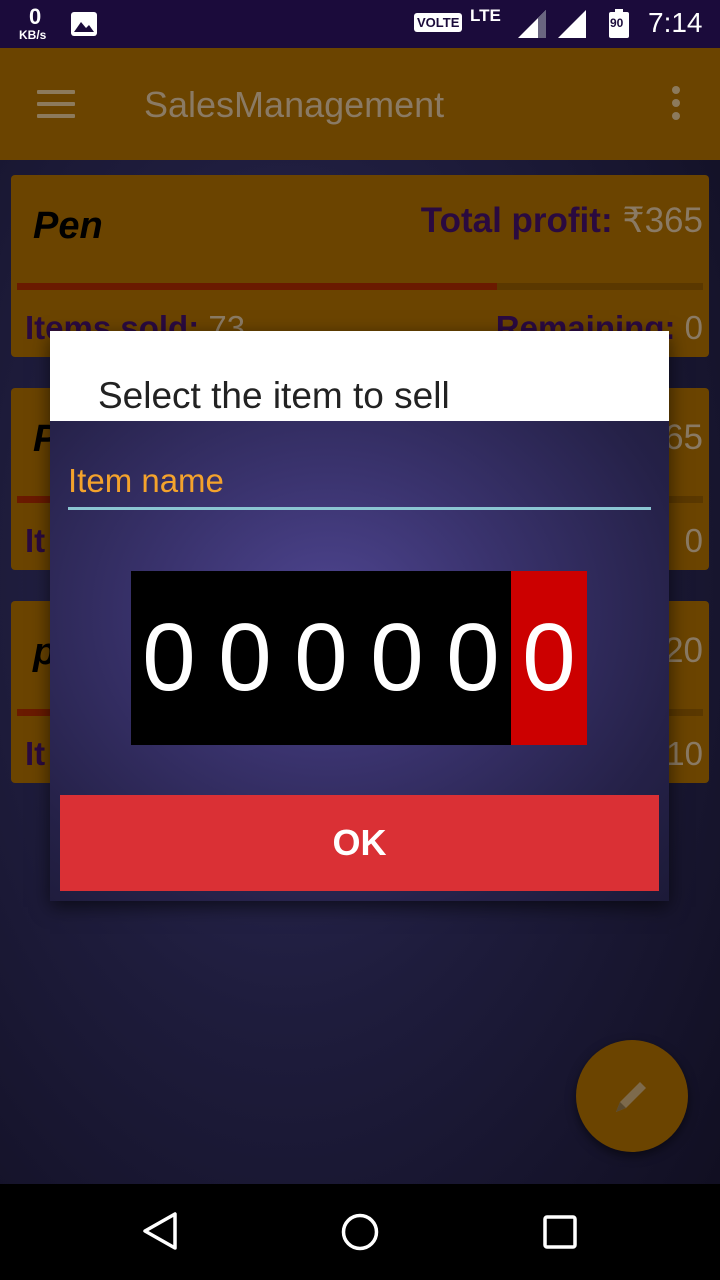 The image size is (720, 1280). I want to click on dialog-header: Select the item to sell, so click(359, 376).